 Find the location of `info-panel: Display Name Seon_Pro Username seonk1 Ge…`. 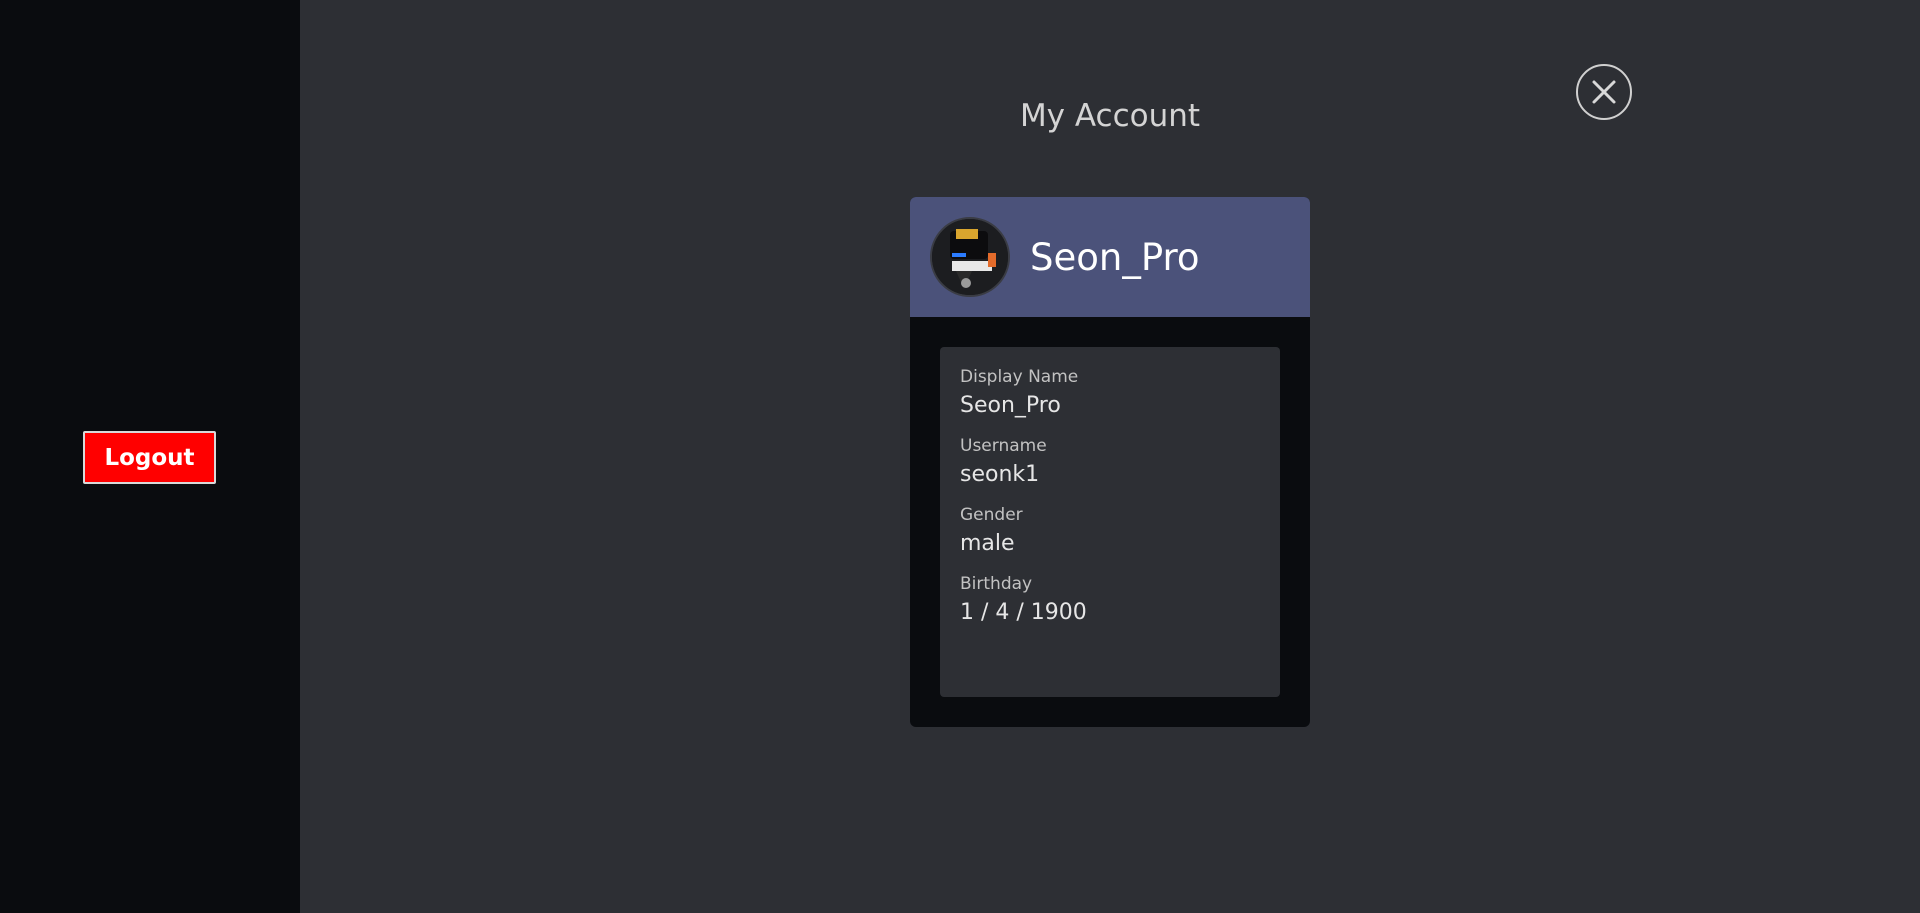

info-panel: Display Name Seon_Pro Username seonk1 Ge… is located at coordinates (1110, 522).